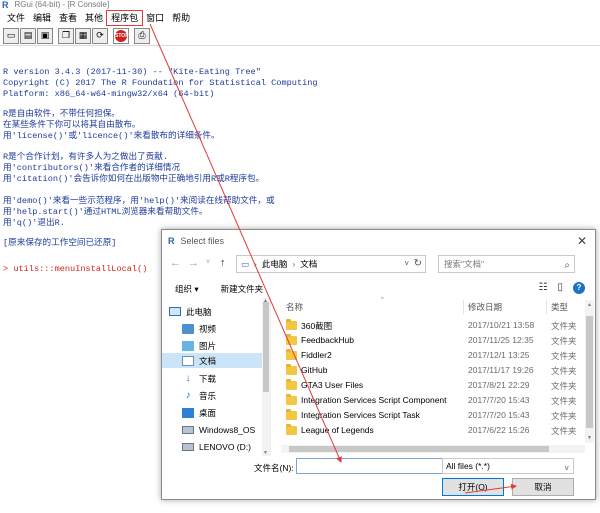 The height and width of the screenshot is (513, 600). I want to click on open-button: 打开(O), so click(473, 487).